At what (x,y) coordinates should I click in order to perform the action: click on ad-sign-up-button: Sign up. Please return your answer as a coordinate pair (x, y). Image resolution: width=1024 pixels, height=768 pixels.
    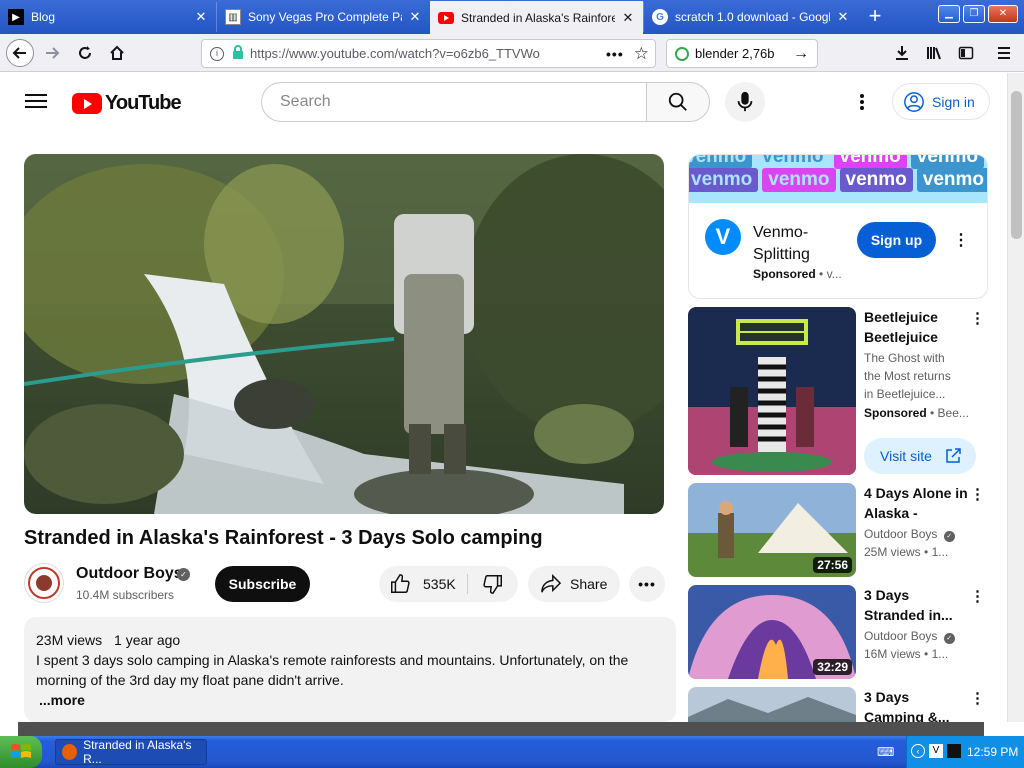
    Looking at the image, I should click on (896, 240).